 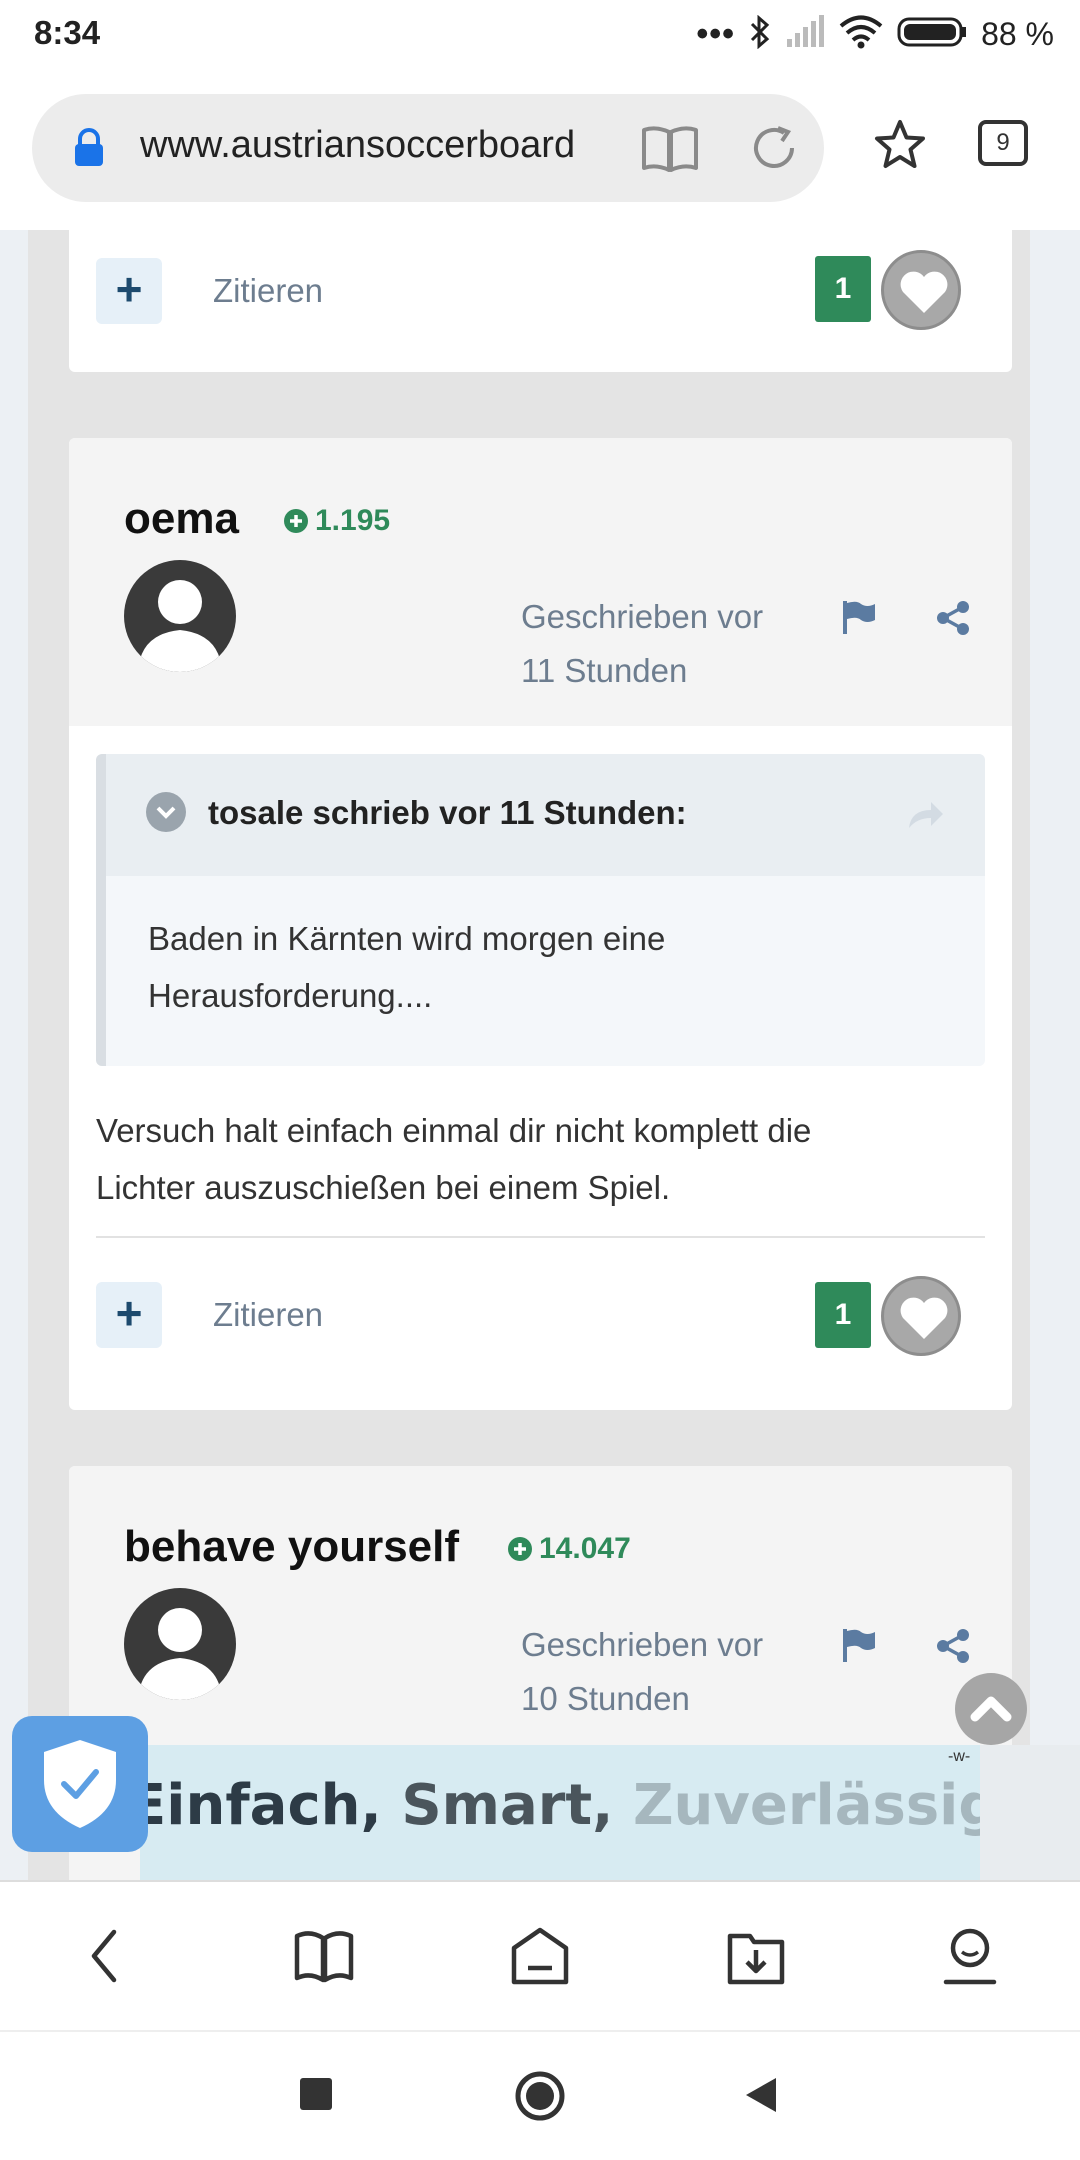 What do you see at coordinates (716, 34) in the screenshot?
I see `notification-dots: •••` at bounding box center [716, 34].